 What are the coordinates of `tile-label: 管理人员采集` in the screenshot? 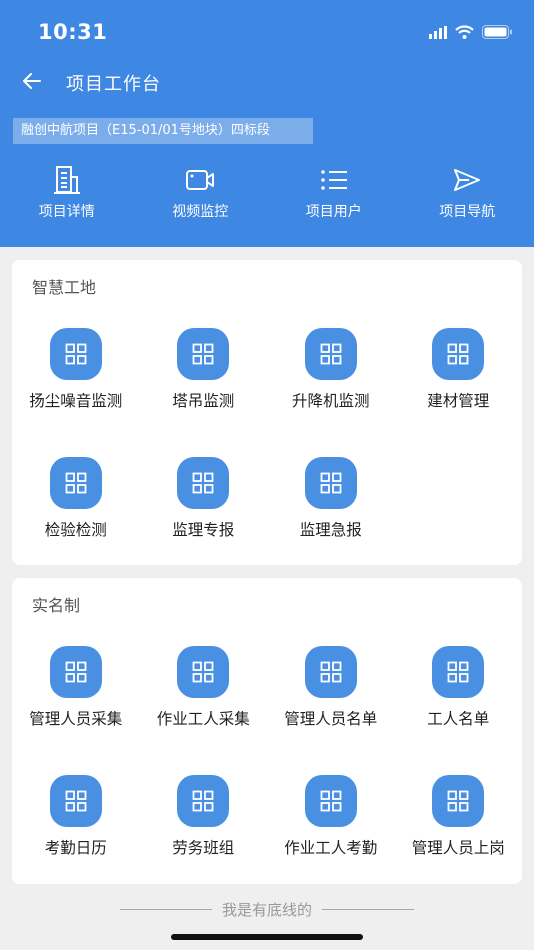 It's located at (76, 719).